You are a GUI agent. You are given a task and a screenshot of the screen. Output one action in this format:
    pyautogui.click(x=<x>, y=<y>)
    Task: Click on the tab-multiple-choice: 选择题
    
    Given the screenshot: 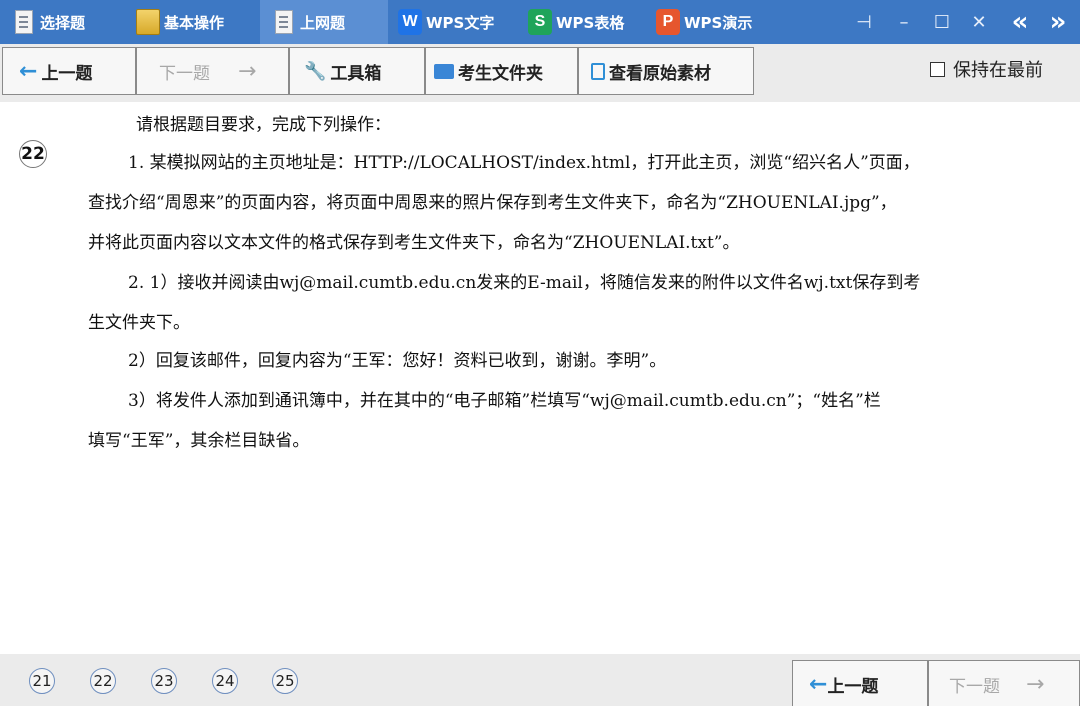 What is the action you would take?
    pyautogui.click(x=71, y=22)
    